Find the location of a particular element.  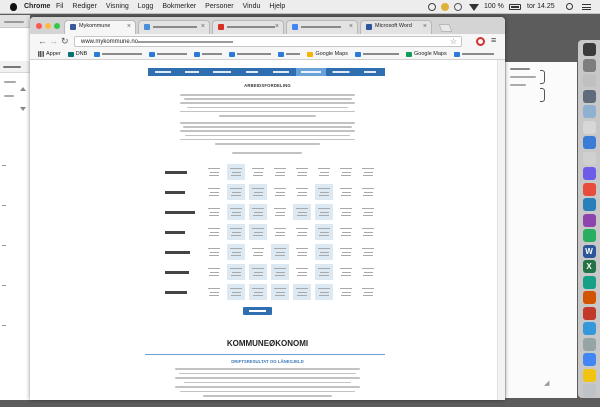

down-arrow-icon is located at coordinates (23, 109).